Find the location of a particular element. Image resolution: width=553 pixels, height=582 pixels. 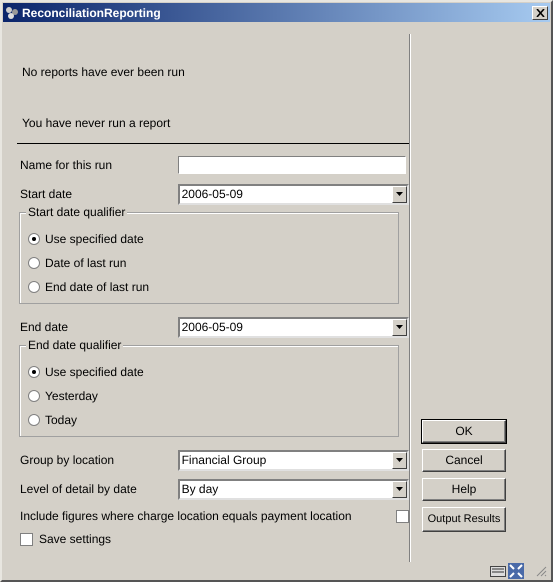

checkbox-label: Save settings is located at coordinates (75, 539).